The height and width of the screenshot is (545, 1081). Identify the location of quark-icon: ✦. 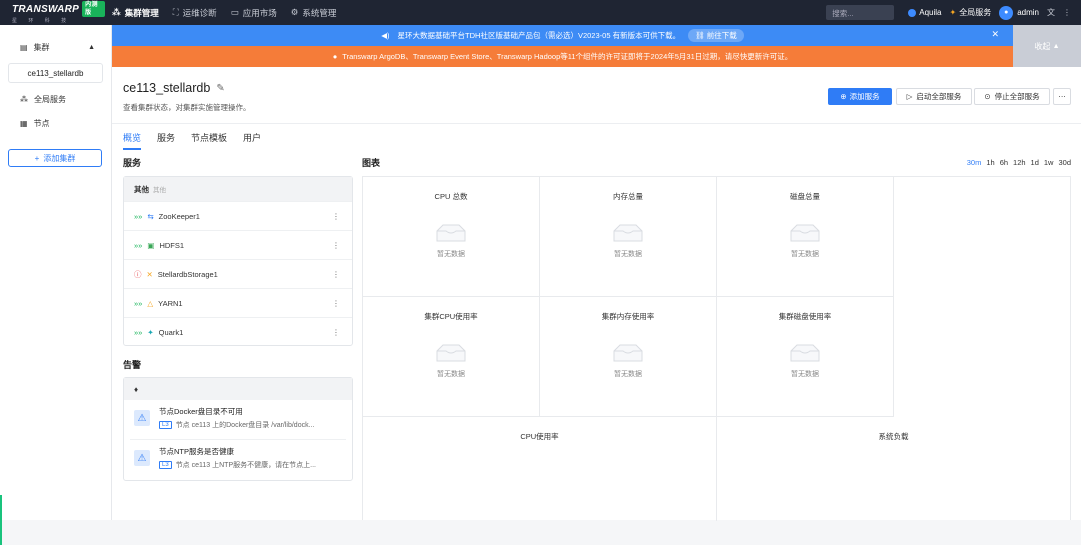
(150, 332).